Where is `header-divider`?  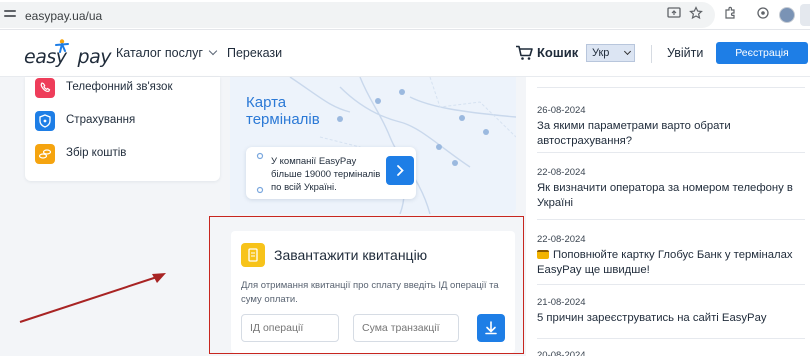
header-divider is located at coordinates (651, 54).